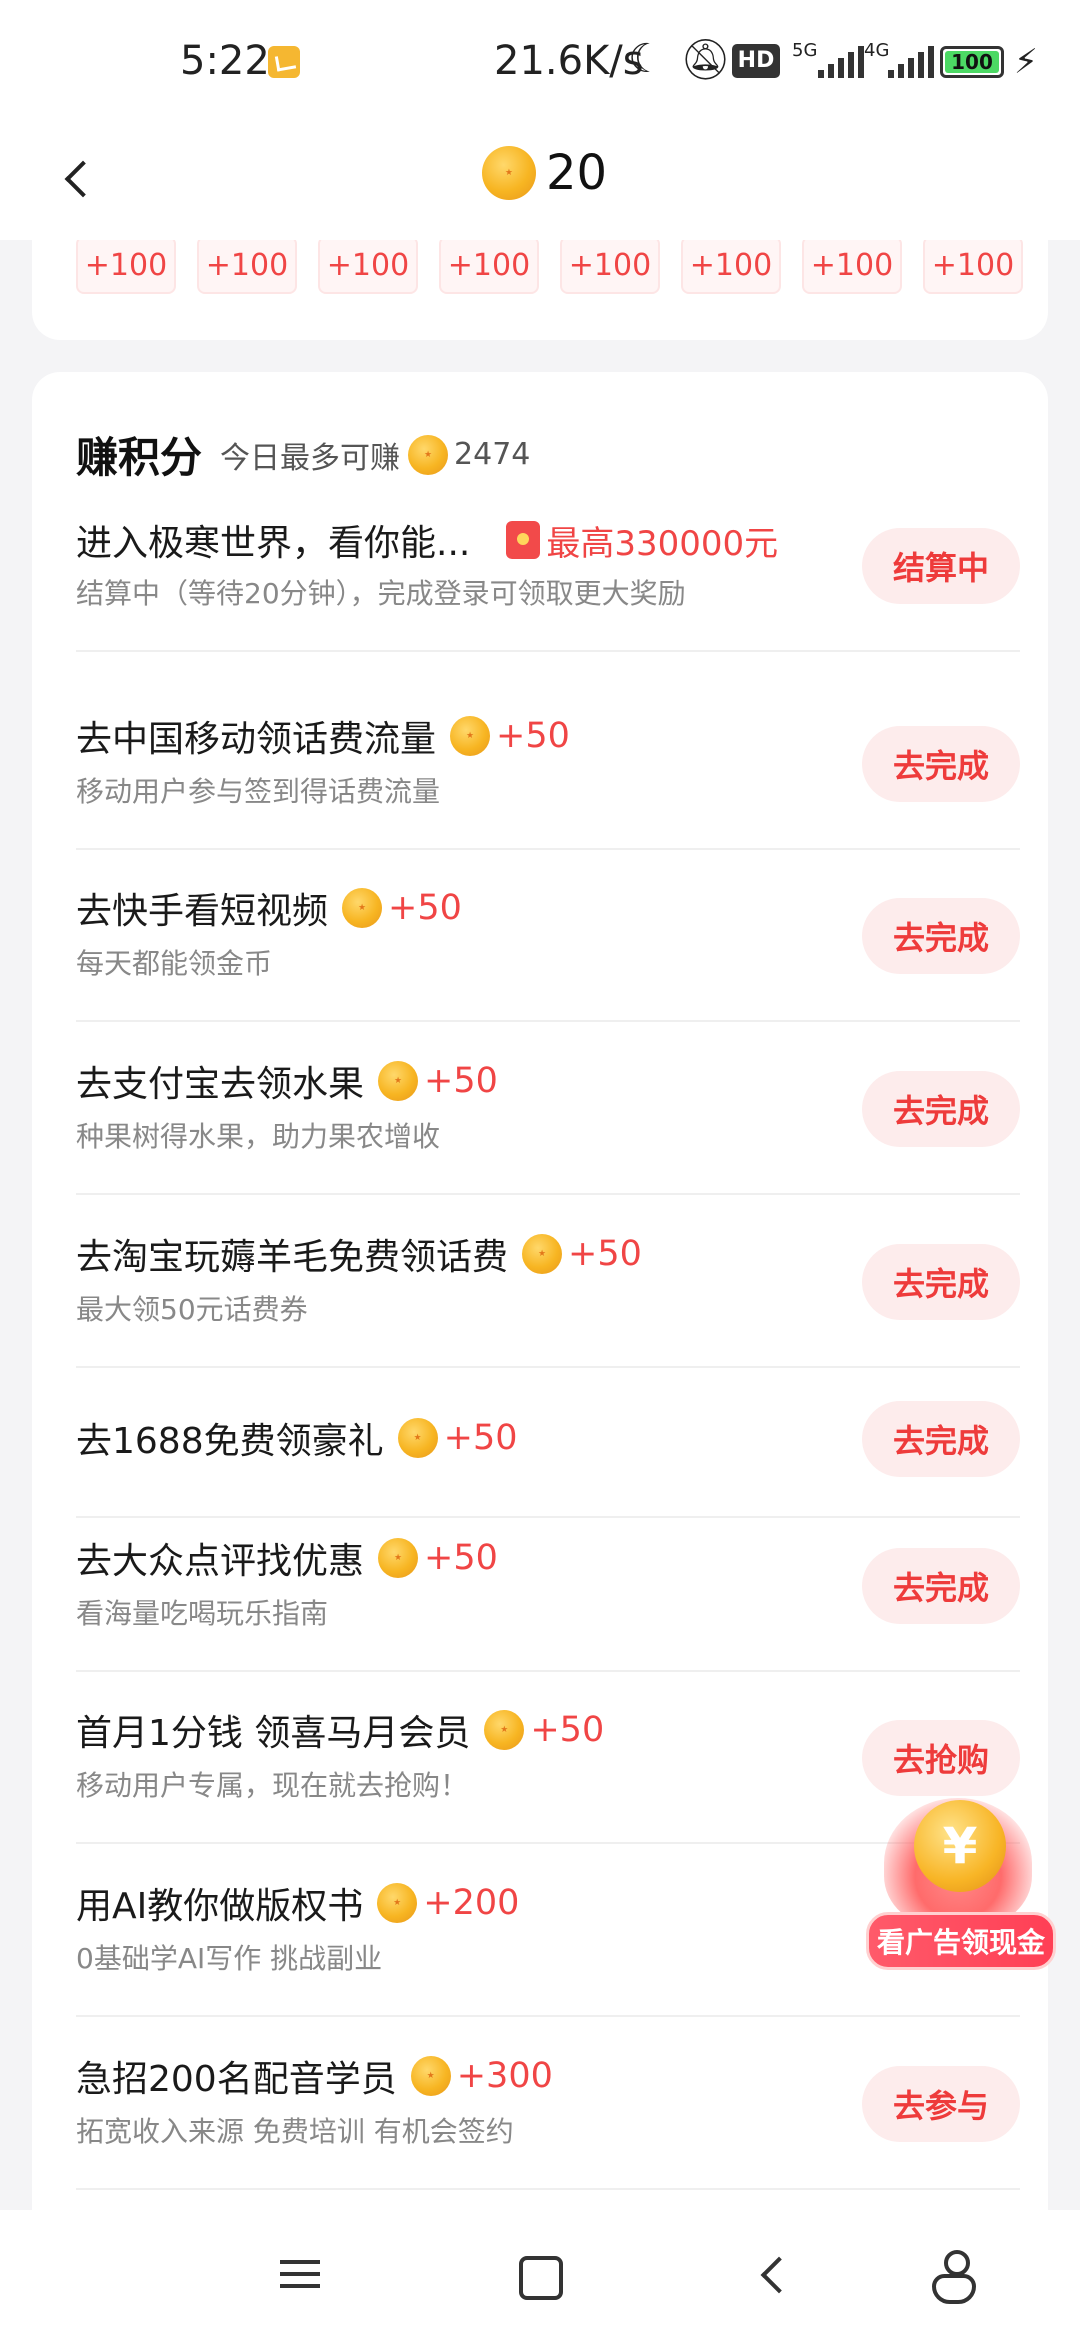 The image size is (1080, 2340). I want to click on battery-level: 100, so click(972, 62).